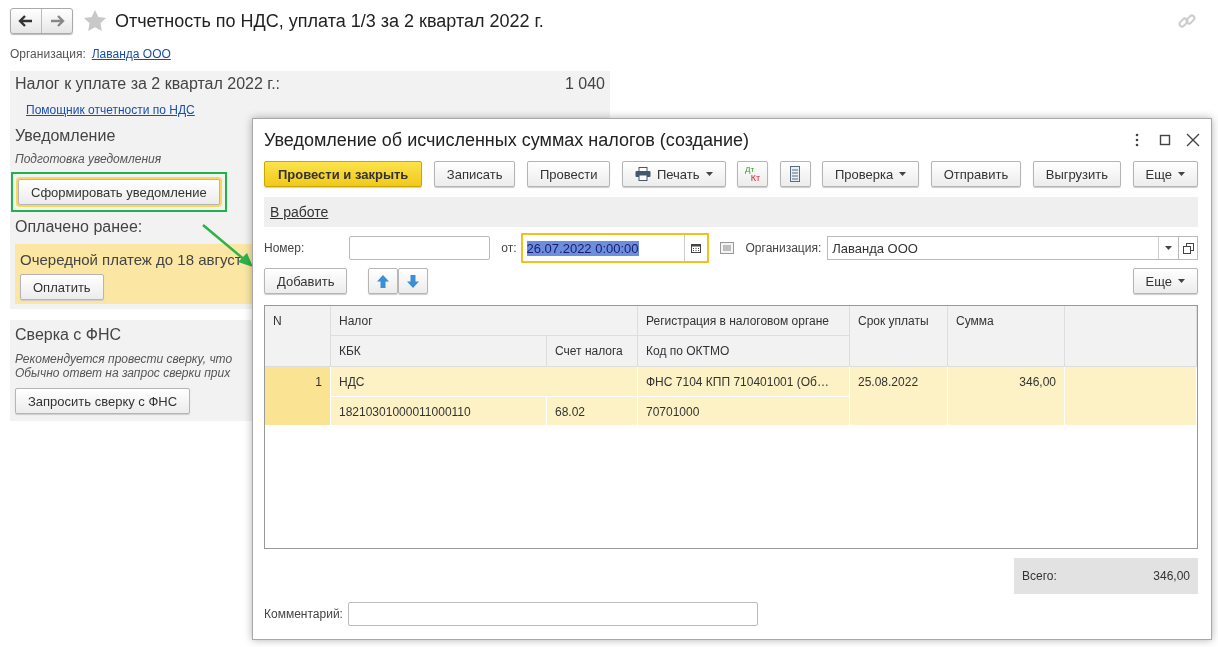 The width and height of the screenshot is (1218, 647). I want to click on post-and-close-button: Провести и закрыть, so click(343, 174).